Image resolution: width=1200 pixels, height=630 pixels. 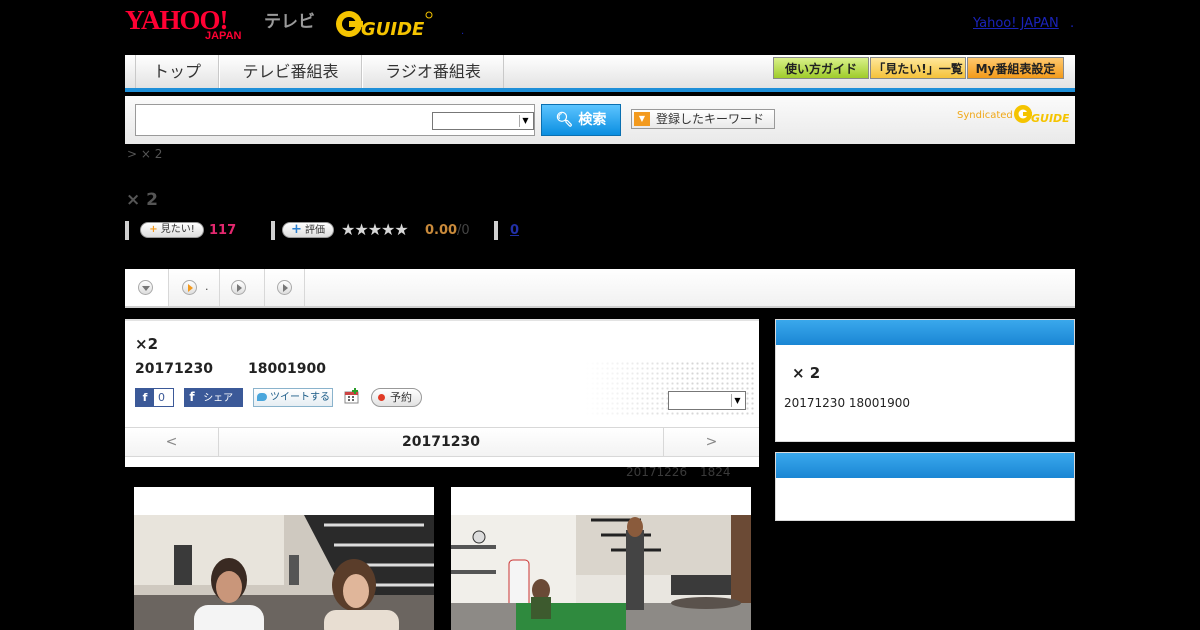 I want to click on japan-logo-text: JAPAN, so click(x=223, y=36).